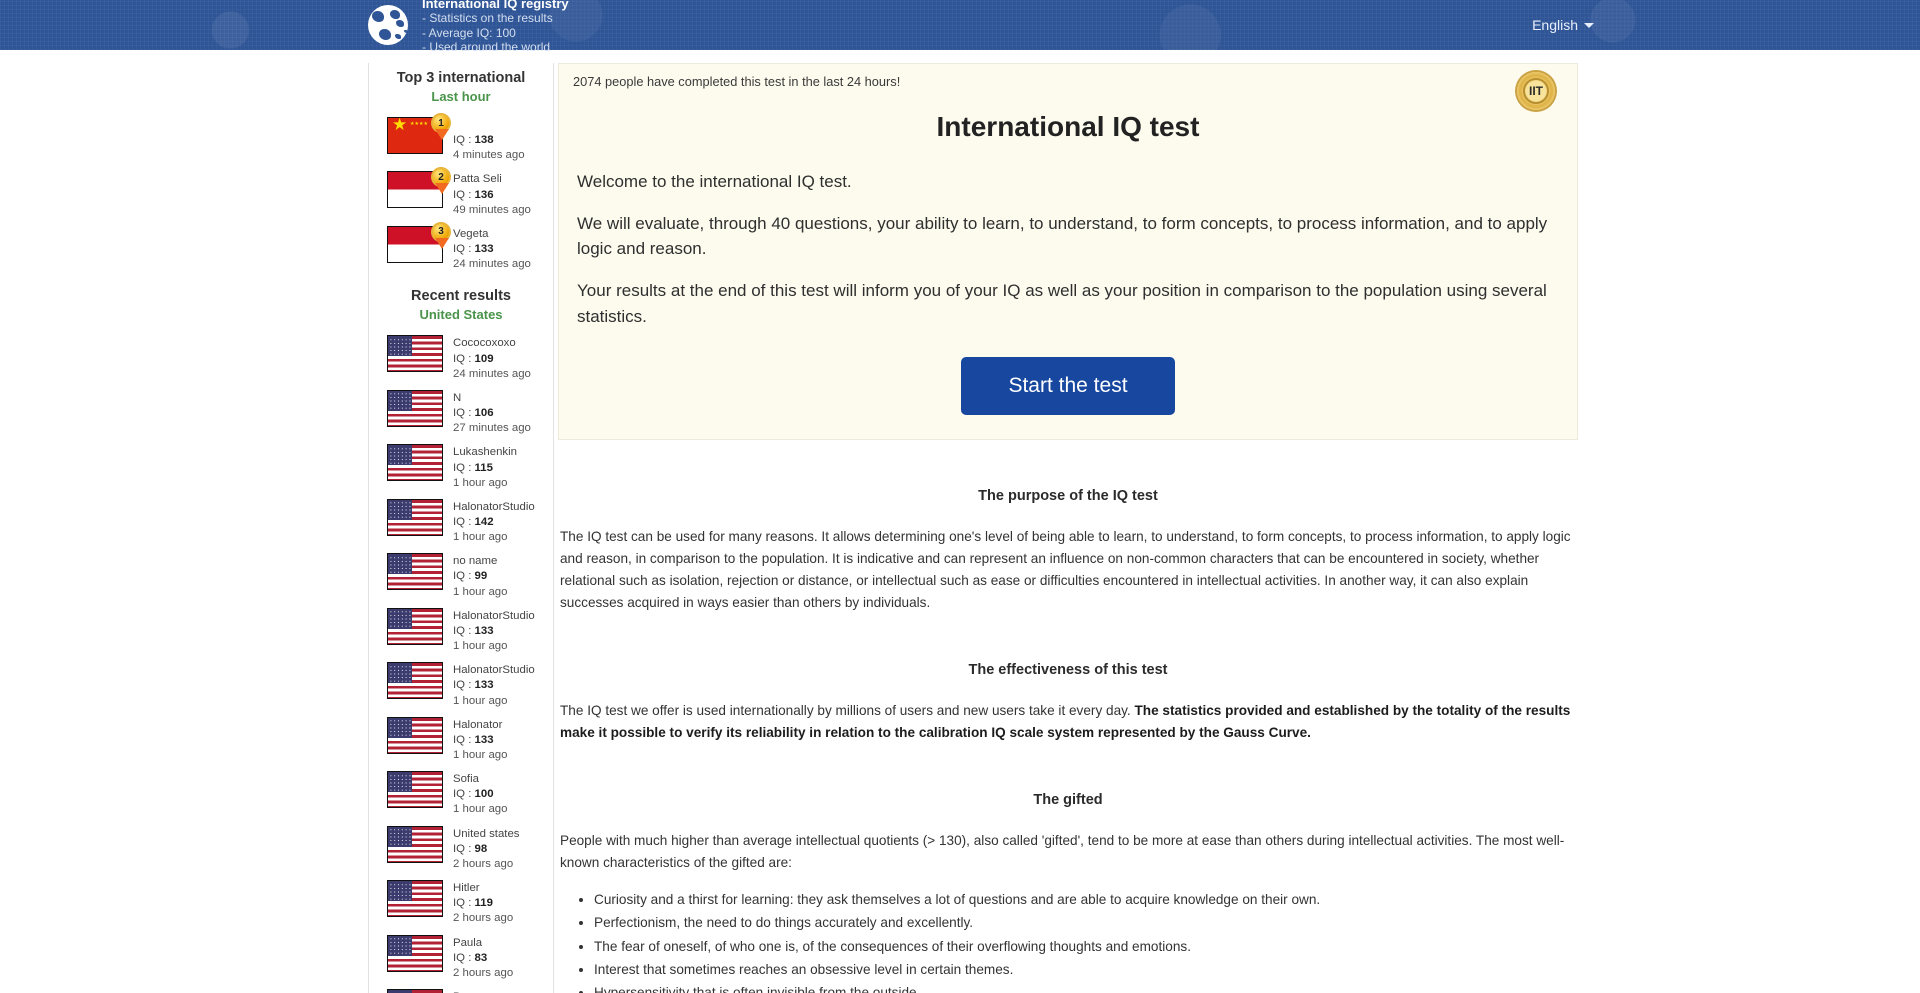  Describe the element at coordinates (484, 794) in the screenshot. I see `entry-iq-value: 100` at that location.